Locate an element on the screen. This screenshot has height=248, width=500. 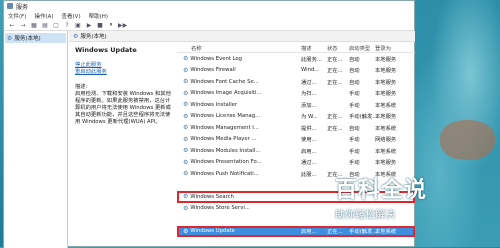
table-row: ⚙ Windows Installer 添加... 手动 本地系统 is located at coordinates (296, 105).